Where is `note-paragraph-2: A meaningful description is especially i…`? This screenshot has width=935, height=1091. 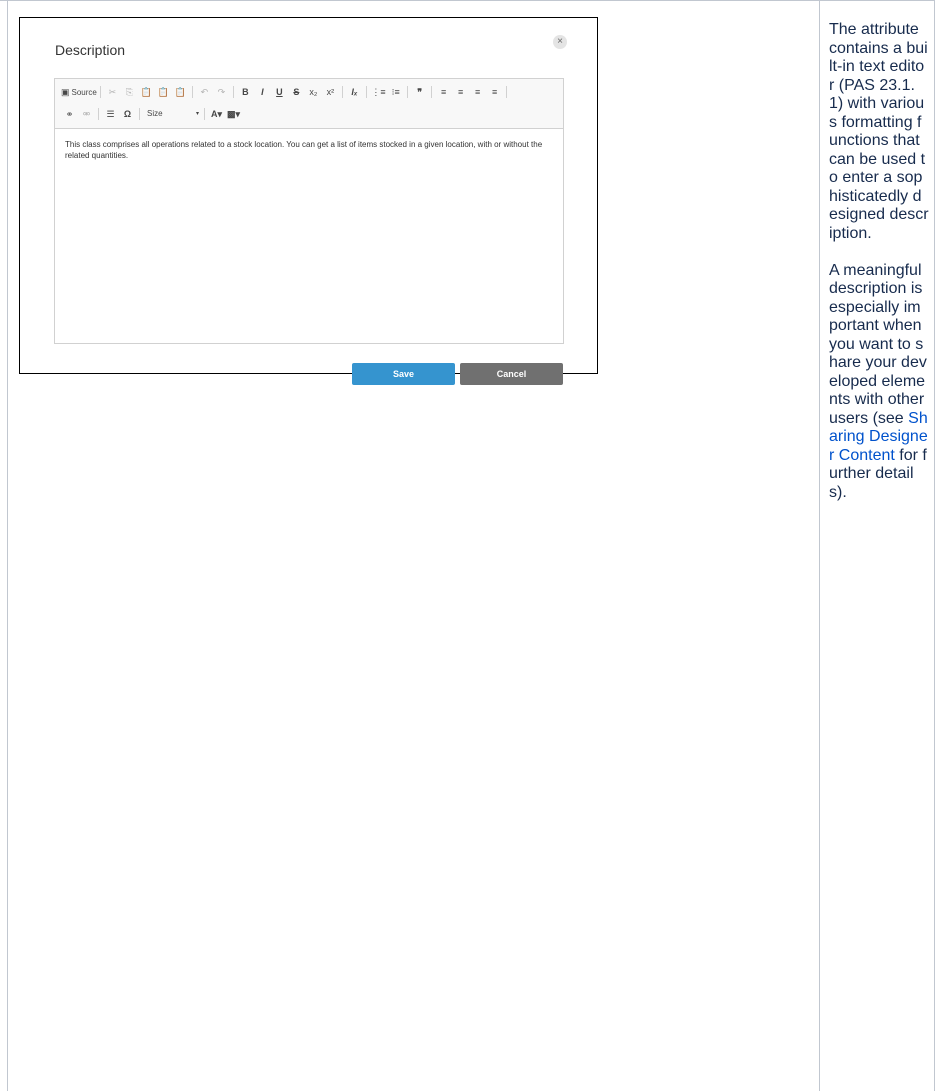 note-paragraph-2: A meaningful description is especially i… is located at coordinates (879, 382).